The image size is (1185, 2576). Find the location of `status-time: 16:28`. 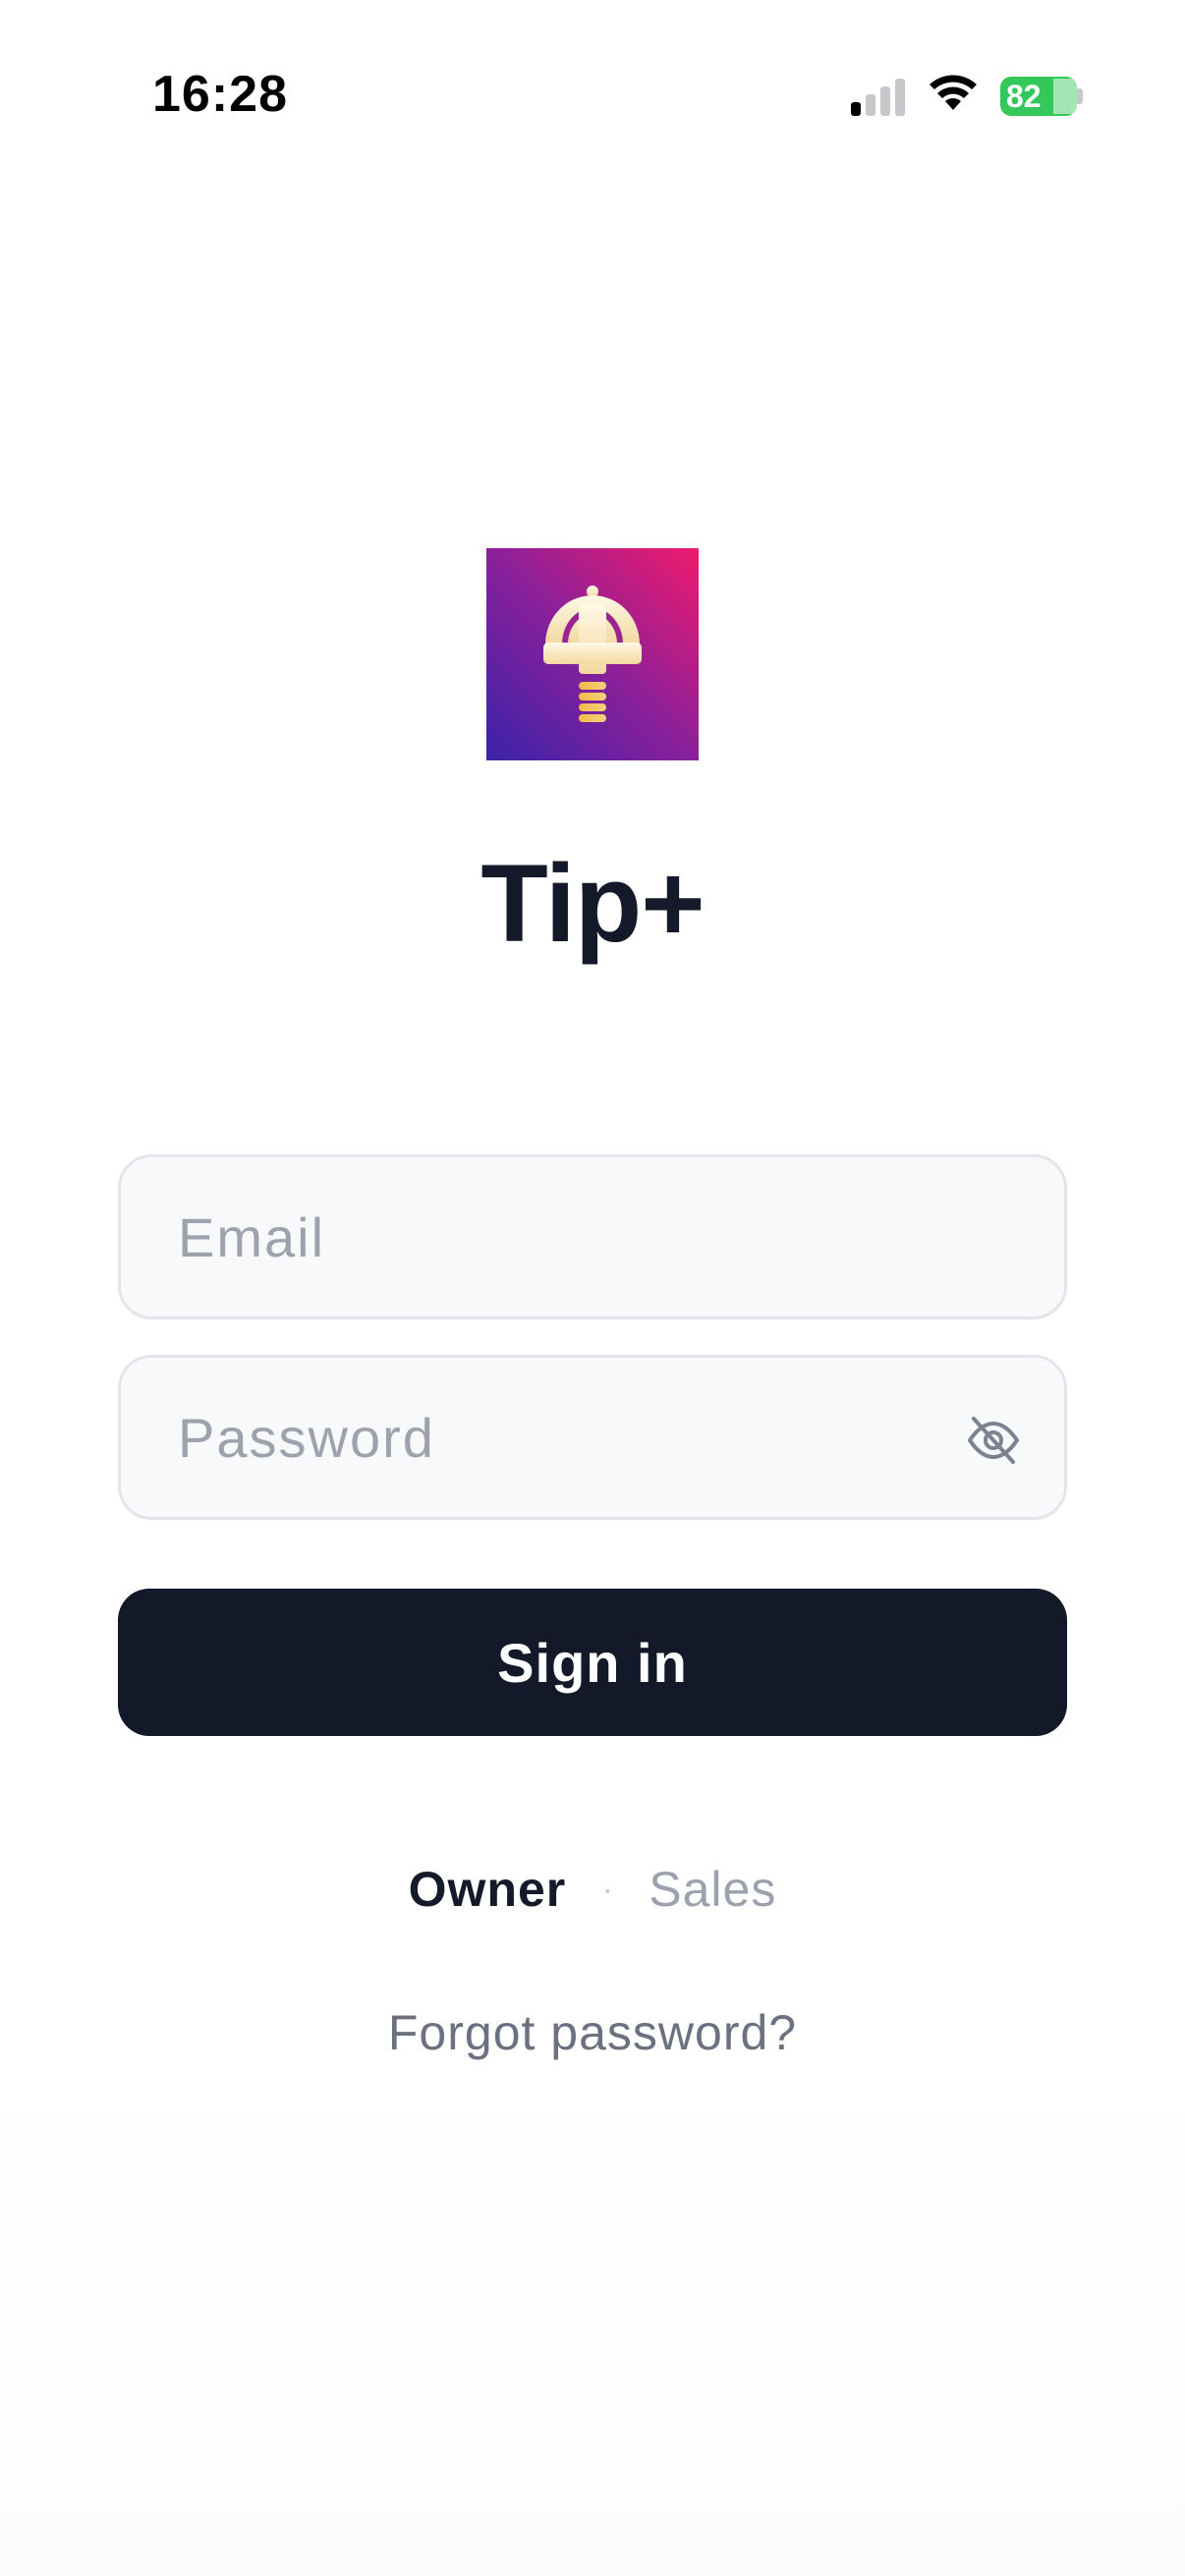

status-time: 16:28 is located at coordinates (220, 94).